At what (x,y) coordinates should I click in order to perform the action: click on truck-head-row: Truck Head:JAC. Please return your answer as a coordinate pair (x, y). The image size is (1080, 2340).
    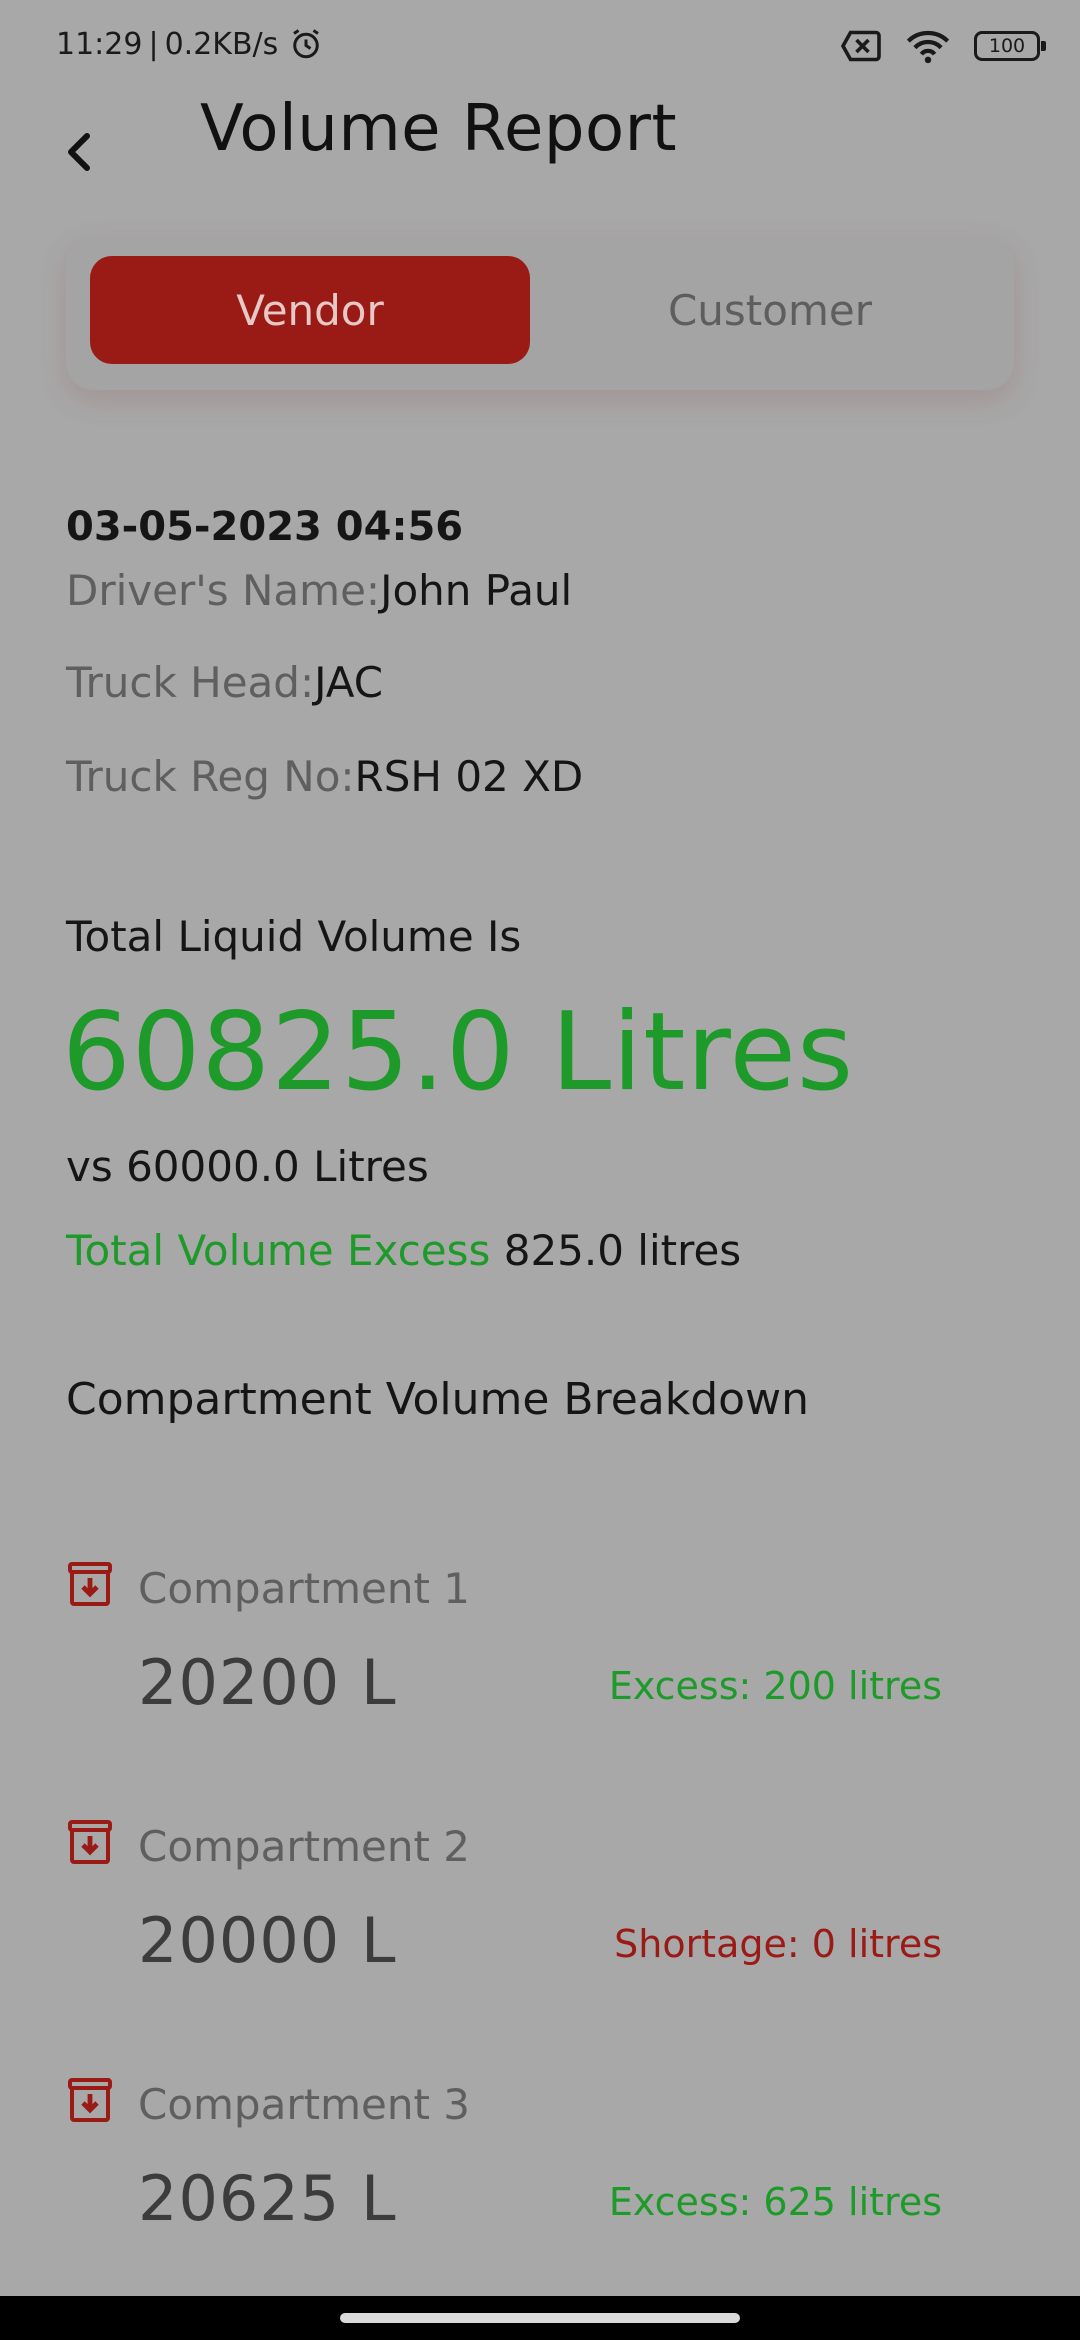
    Looking at the image, I should click on (224, 682).